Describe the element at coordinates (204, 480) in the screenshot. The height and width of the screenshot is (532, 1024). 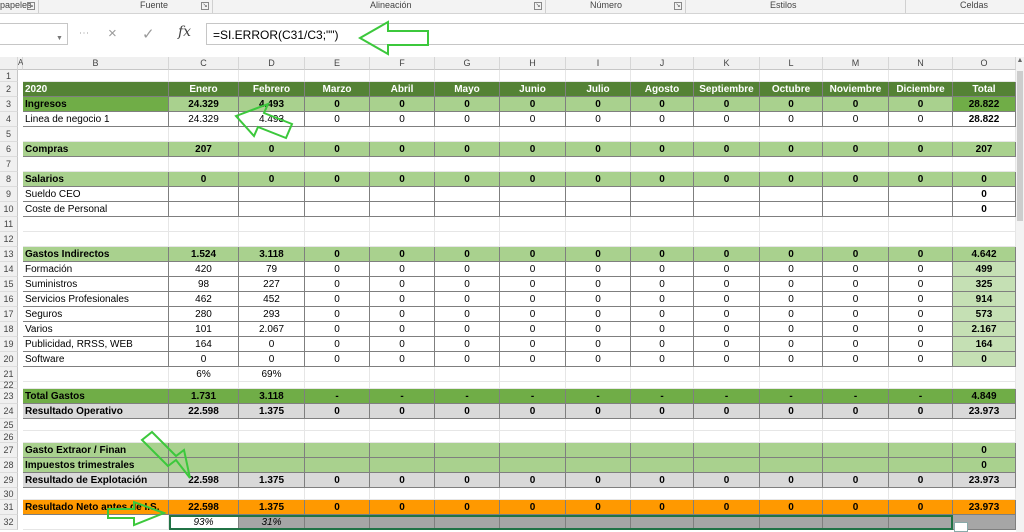
I see `cell-c29: 22.598` at that location.